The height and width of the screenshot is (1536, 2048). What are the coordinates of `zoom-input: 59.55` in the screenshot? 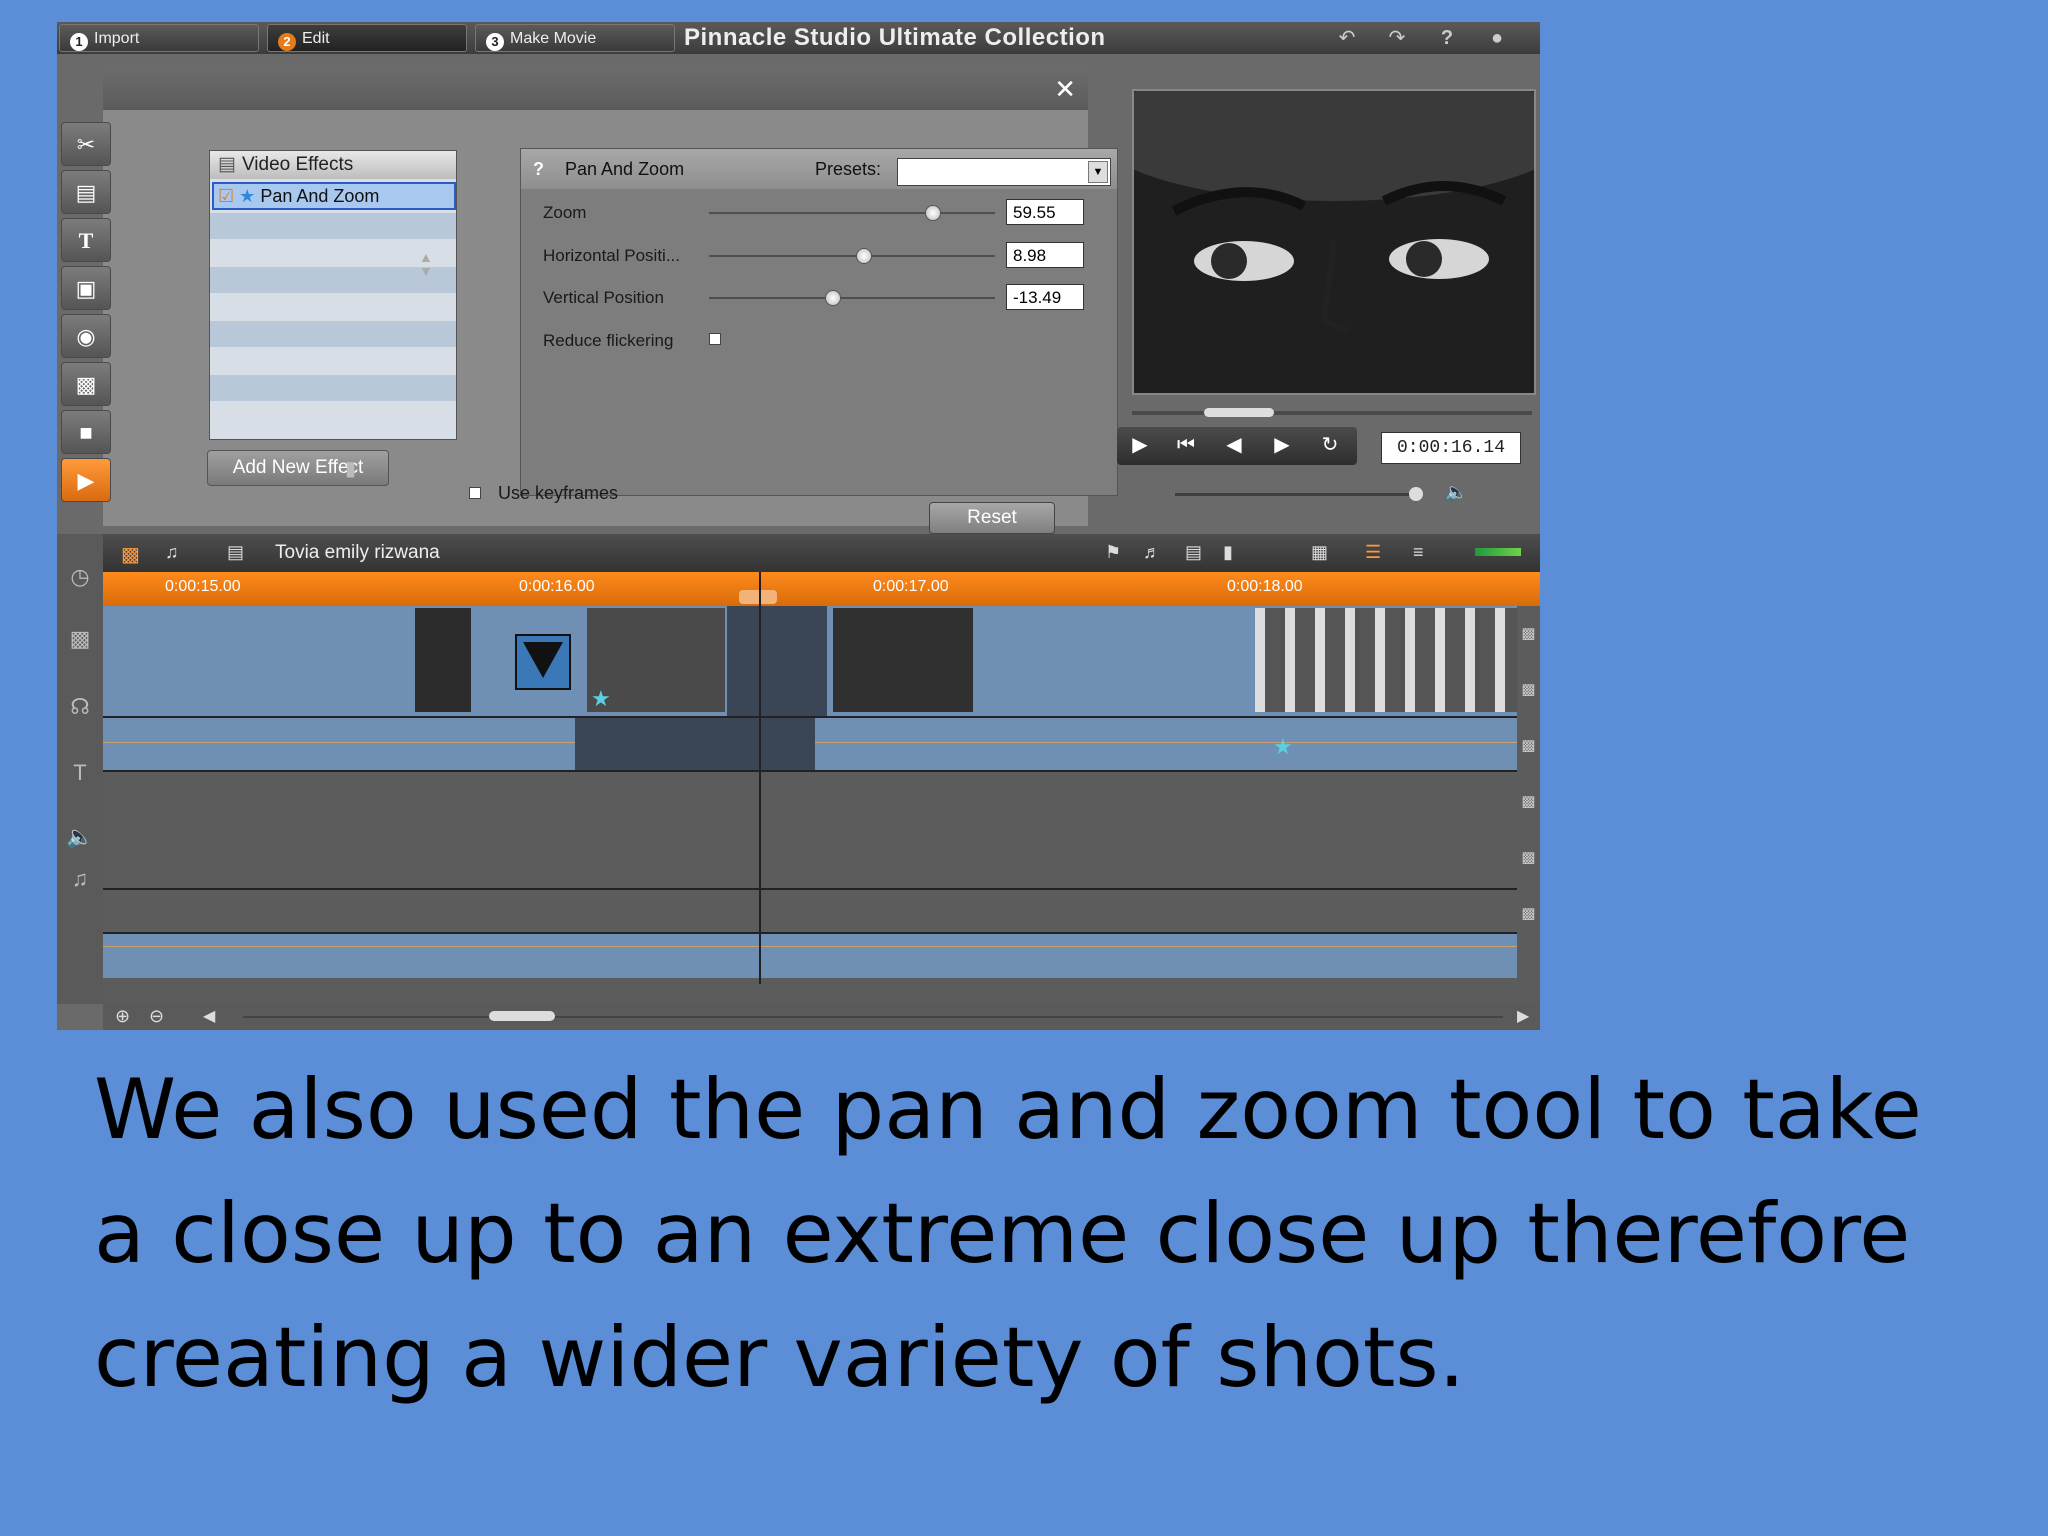 It's located at (1045, 212).